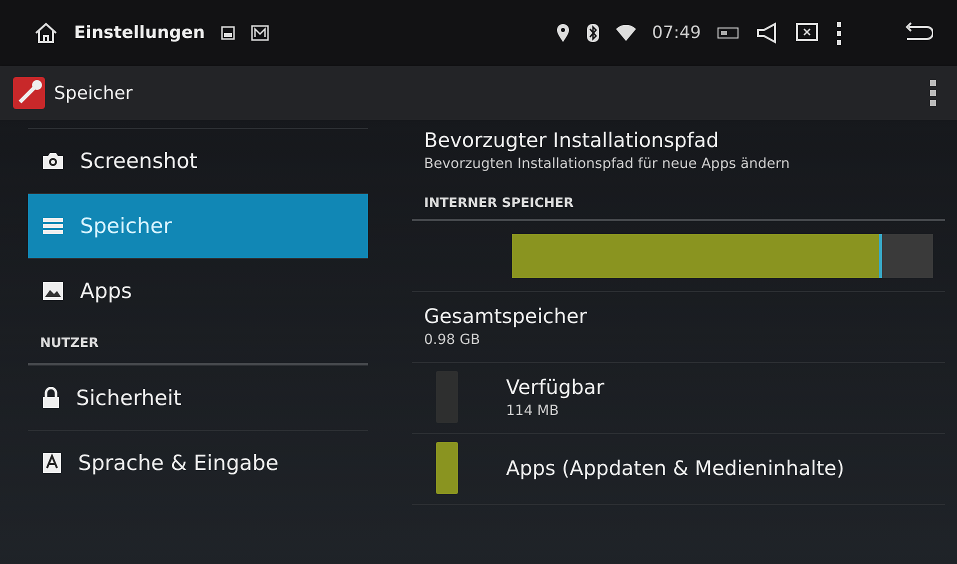 The width and height of the screenshot is (957, 564). What do you see at coordinates (626, 33) in the screenshot?
I see `wifi-icon` at bounding box center [626, 33].